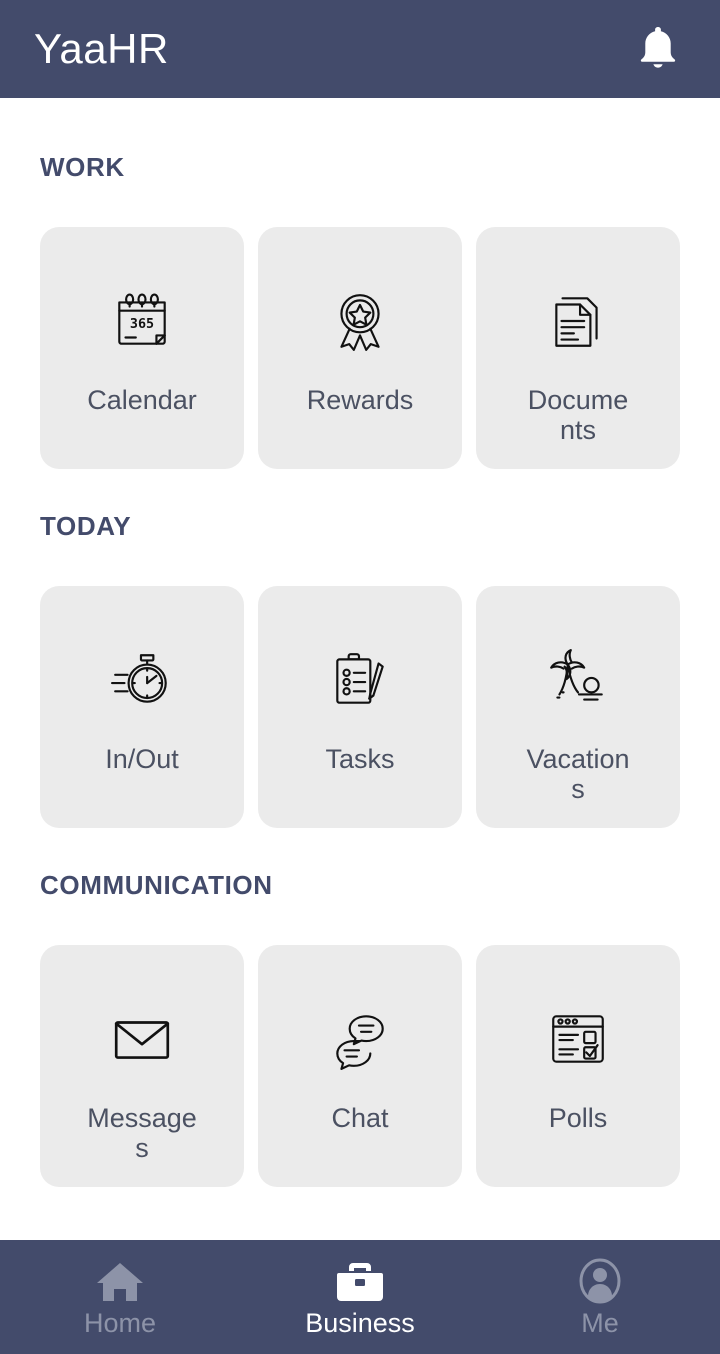 The height and width of the screenshot is (1354, 720). I want to click on card-messages: Messages, so click(142, 1066).